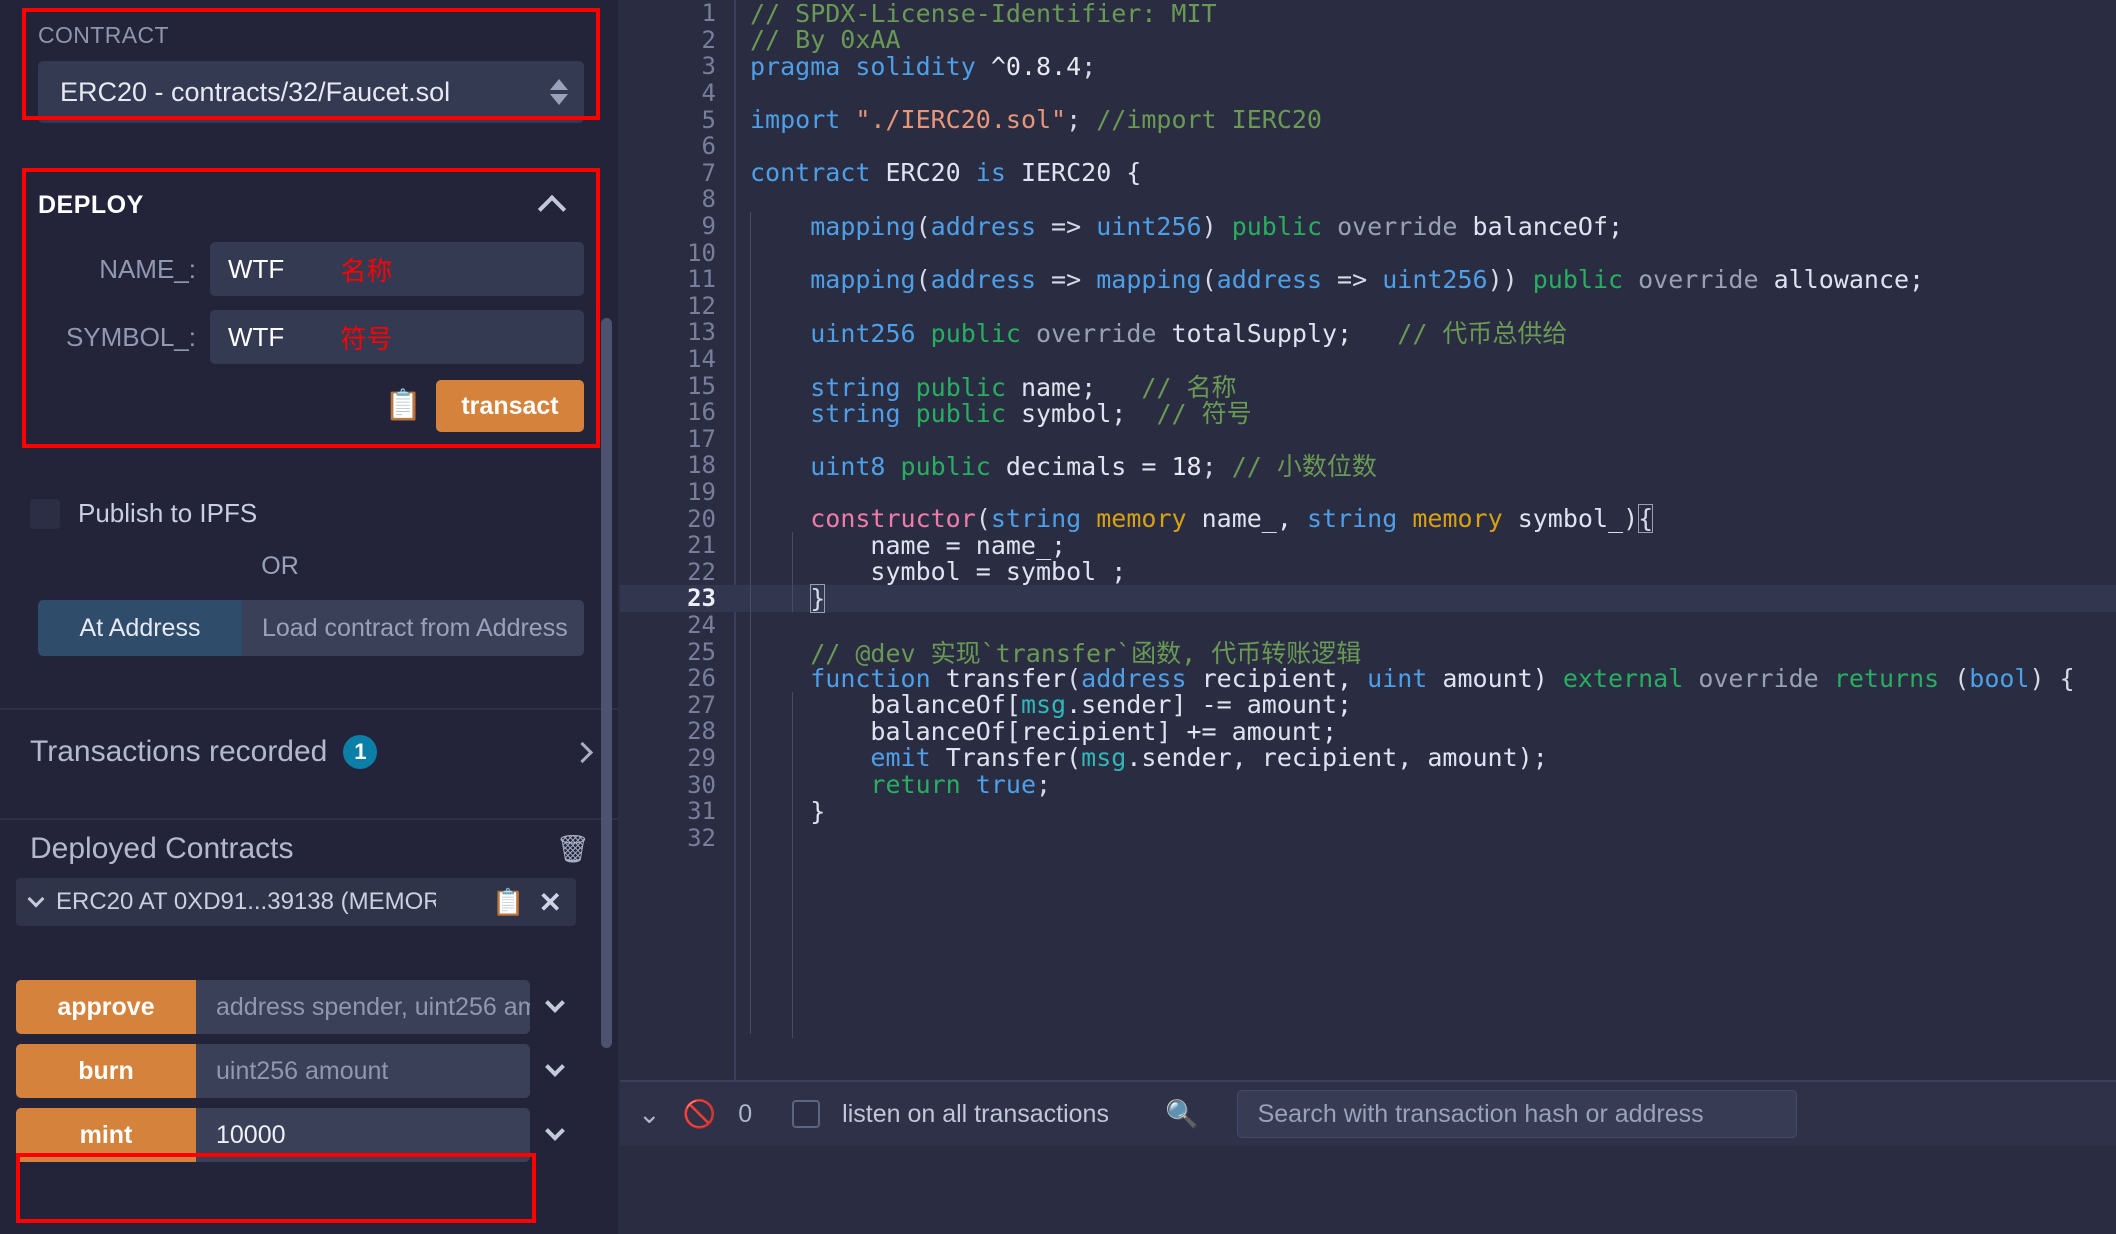 The width and height of the screenshot is (2116, 1234). Describe the element at coordinates (130, 336) in the screenshot. I see `symbol-field-label: SYMBOL_:` at that location.